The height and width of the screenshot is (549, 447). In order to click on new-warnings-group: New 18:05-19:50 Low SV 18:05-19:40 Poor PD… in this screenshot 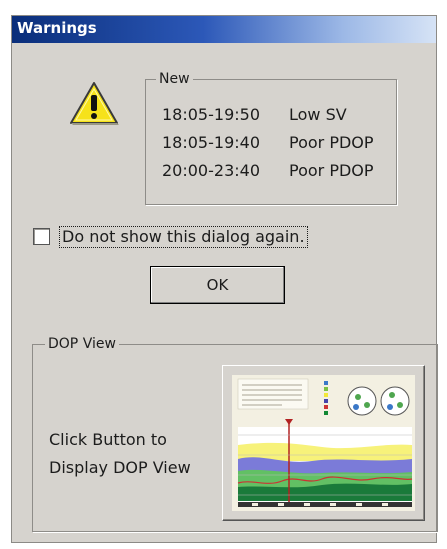, I will do `click(271, 137)`.